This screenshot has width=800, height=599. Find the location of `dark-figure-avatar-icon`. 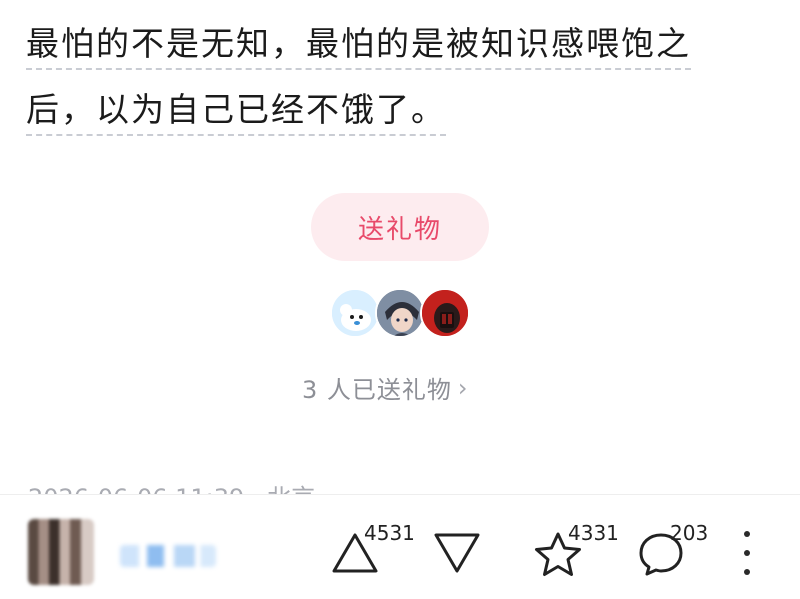

dark-figure-avatar-icon is located at coordinates (445, 313).